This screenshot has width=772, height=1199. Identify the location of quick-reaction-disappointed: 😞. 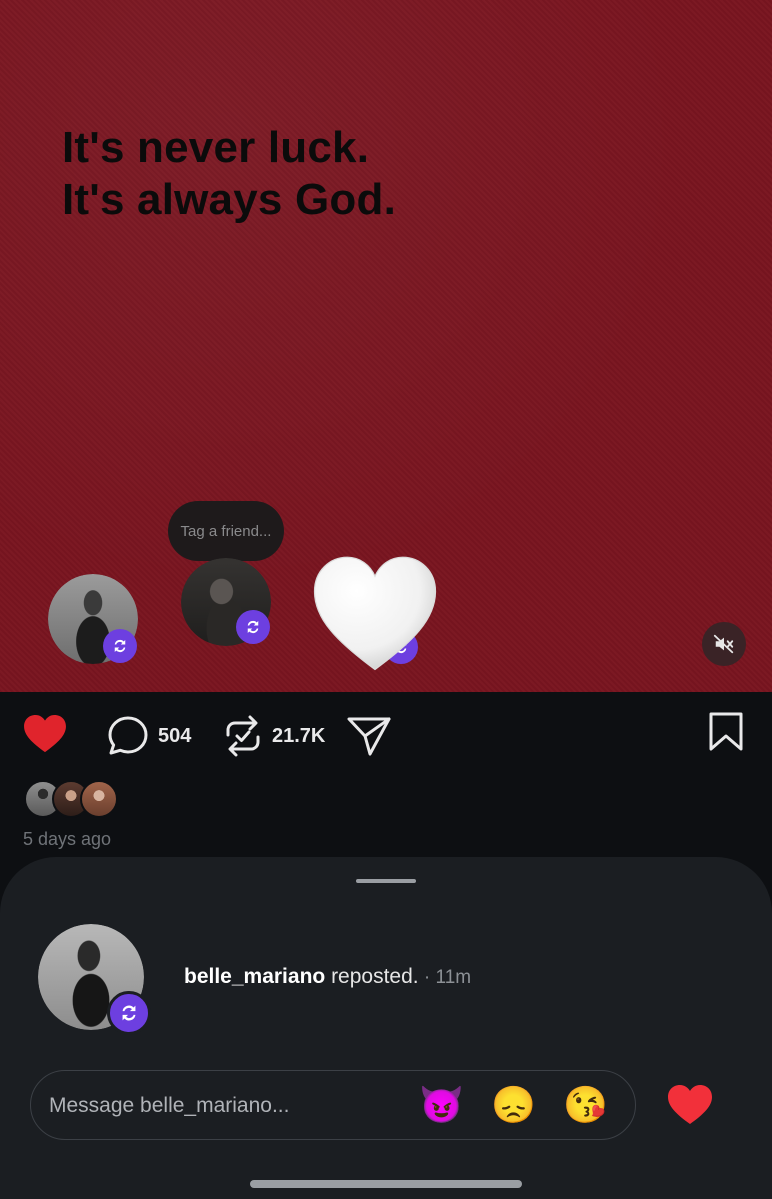
(513, 1105).